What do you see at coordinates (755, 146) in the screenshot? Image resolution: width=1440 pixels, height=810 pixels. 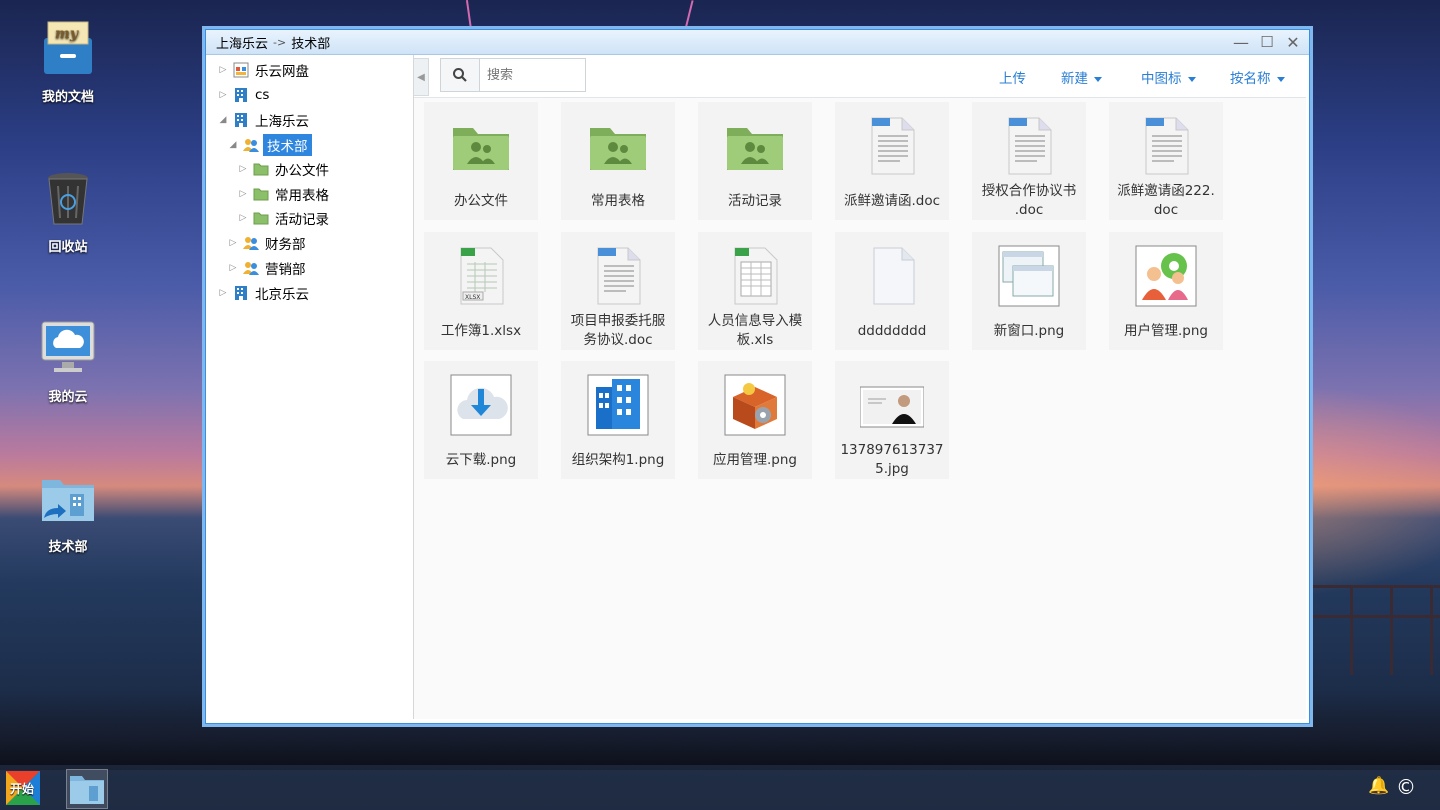 I see `shared-folder-icon` at bounding box center [755, 146].